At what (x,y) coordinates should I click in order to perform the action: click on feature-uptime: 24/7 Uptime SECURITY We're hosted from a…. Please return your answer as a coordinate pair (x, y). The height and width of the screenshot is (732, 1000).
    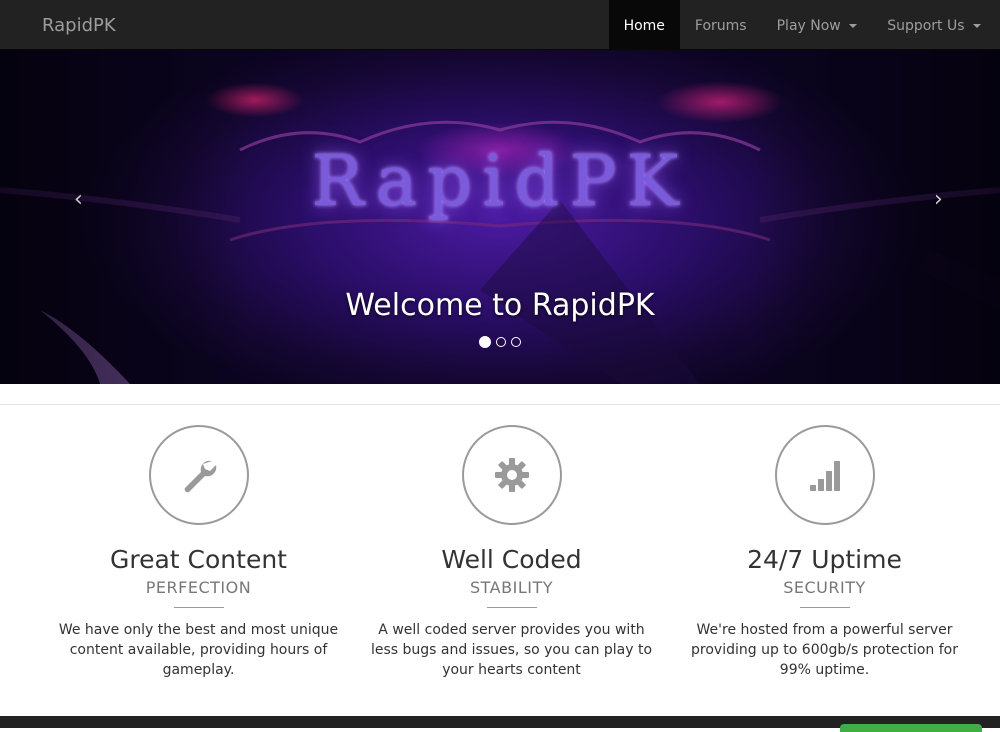
    Looking at the image, I should click on (824, 552).